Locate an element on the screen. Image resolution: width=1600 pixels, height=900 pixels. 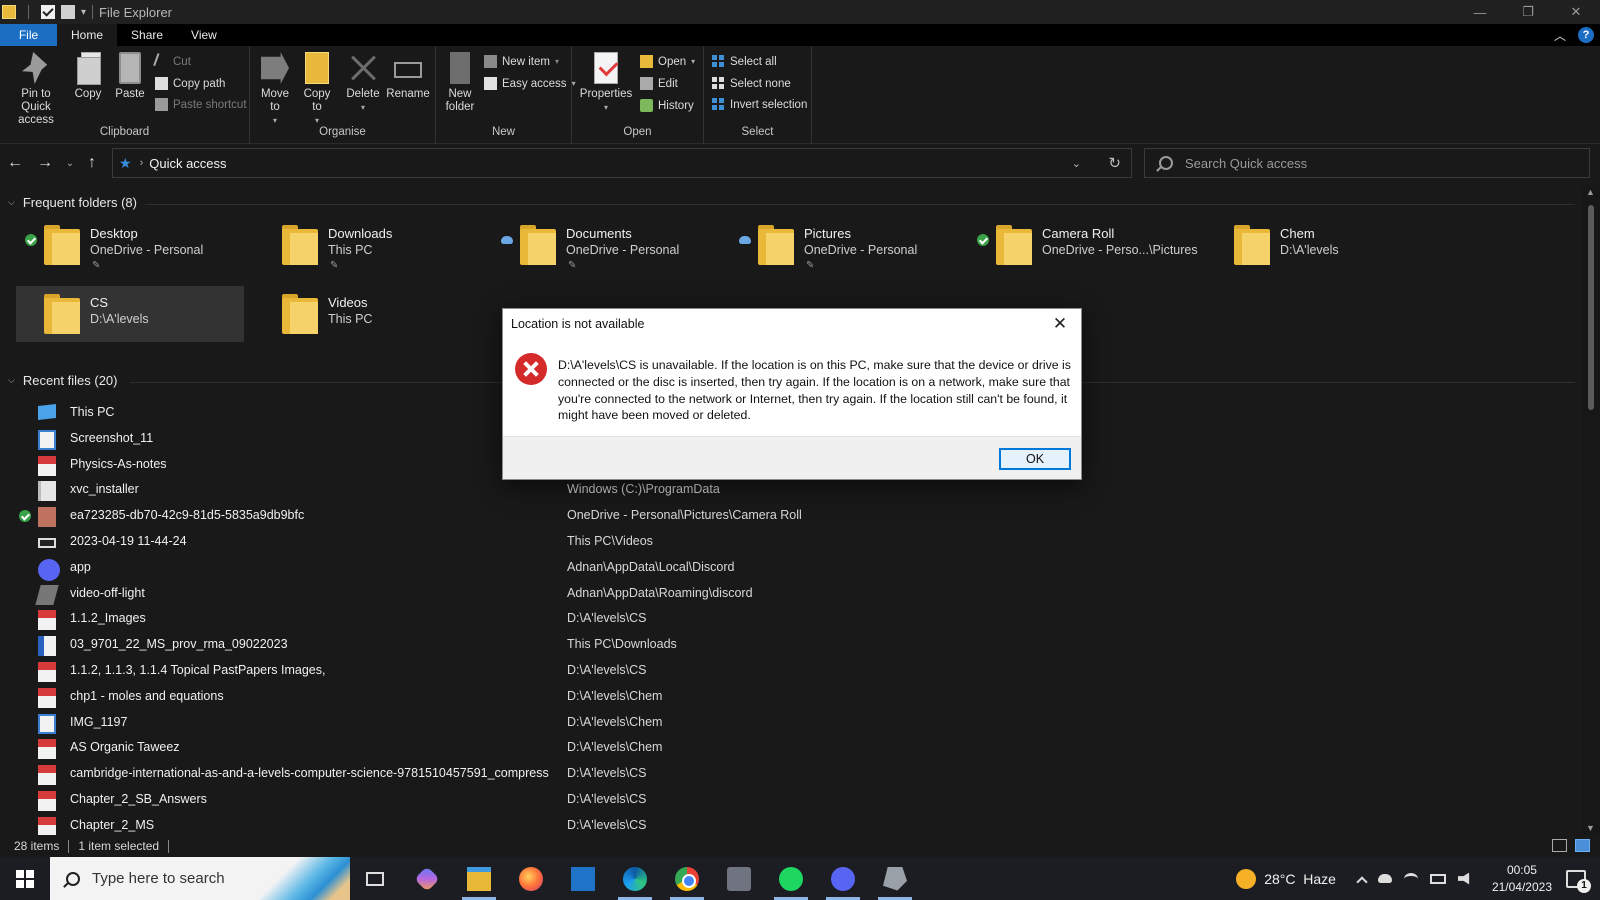
back-icon: ← is located at coordinates (15, 163).